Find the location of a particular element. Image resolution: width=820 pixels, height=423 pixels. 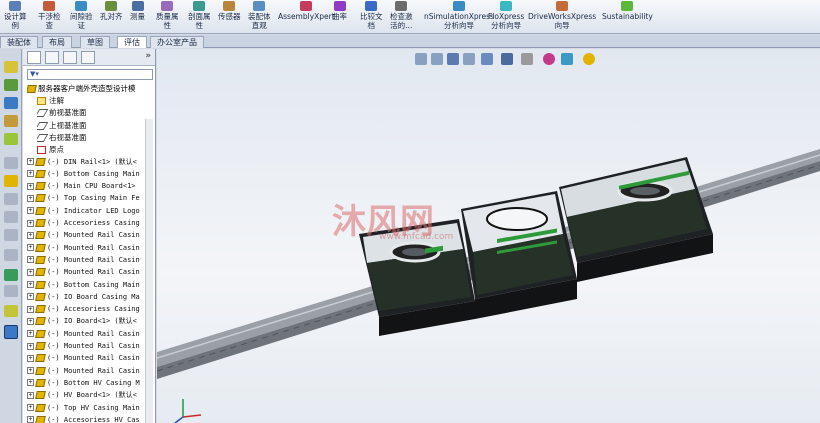

ribbon-button-5: 质量属性 is located at coordinates (167, 15).